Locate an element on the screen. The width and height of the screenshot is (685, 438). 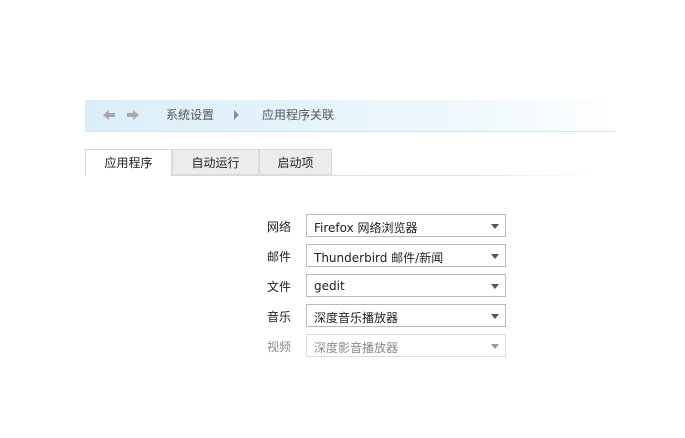
file-app-select: gedit is located at coordinates (406, 285).